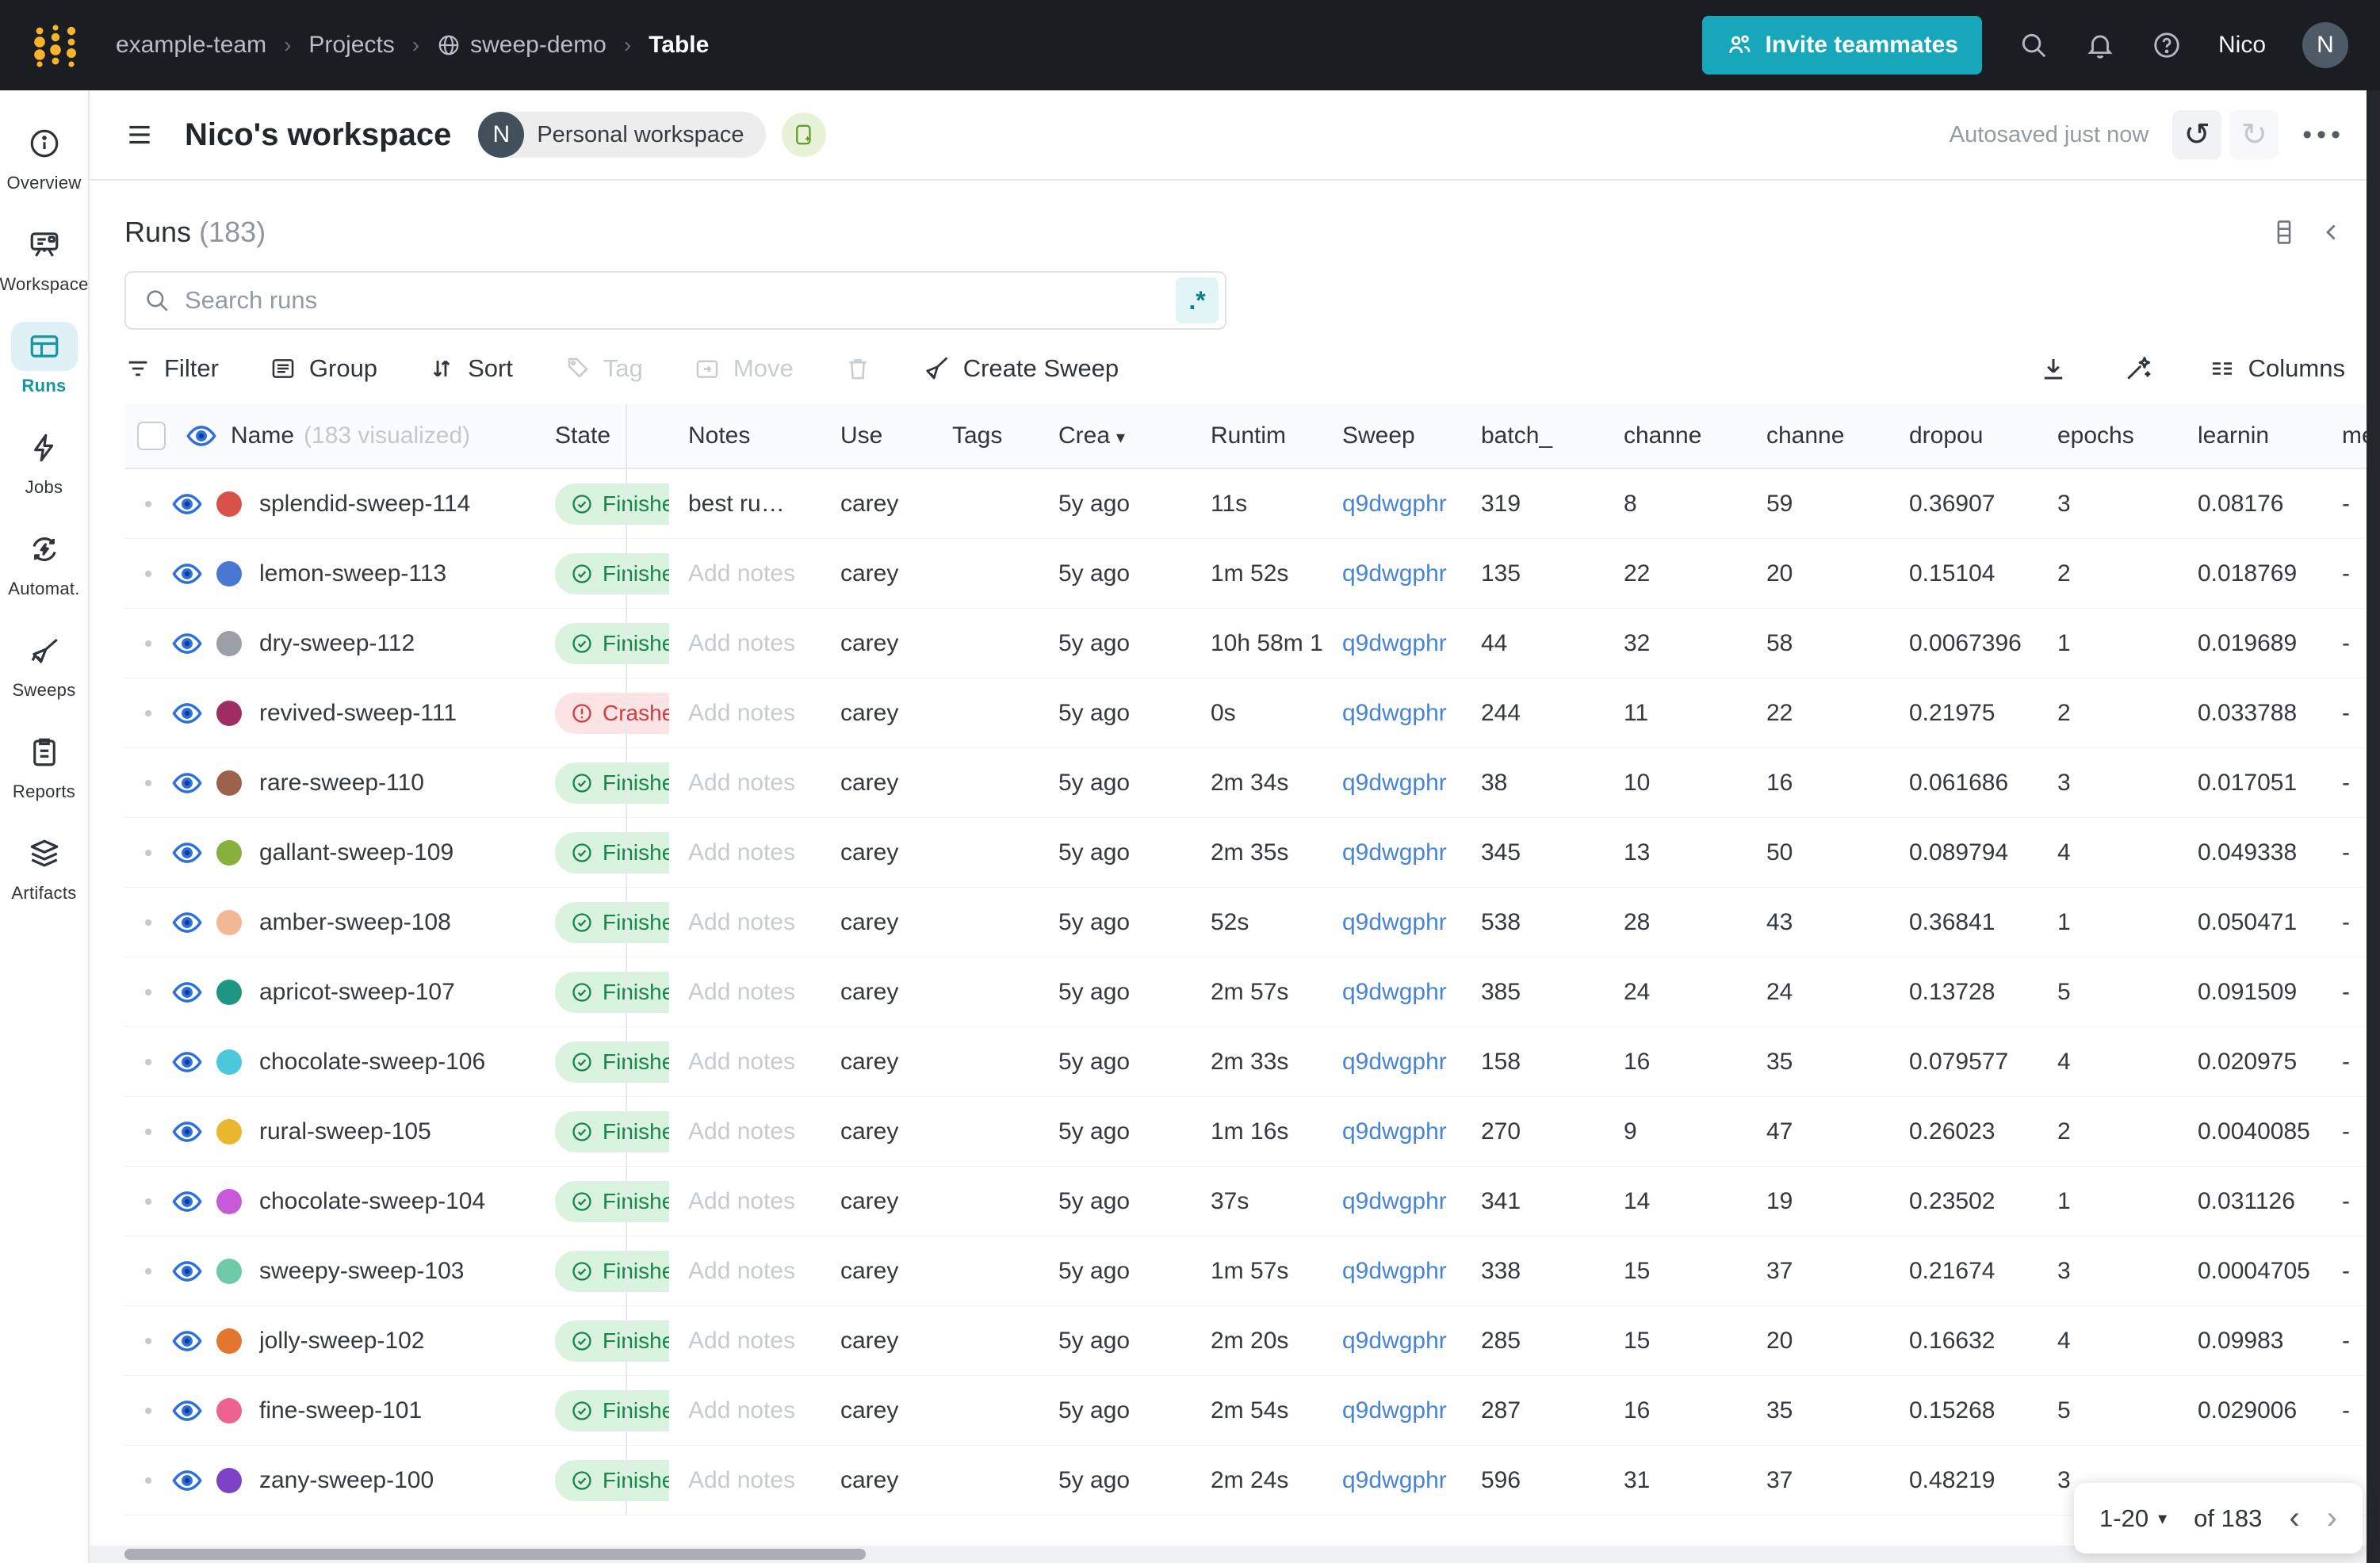 This screenshot has width=2380, height=1563. Describe the element at coordinates (2251, 435) in the screenshot. I see `column-header-lr: learnin` at that location.